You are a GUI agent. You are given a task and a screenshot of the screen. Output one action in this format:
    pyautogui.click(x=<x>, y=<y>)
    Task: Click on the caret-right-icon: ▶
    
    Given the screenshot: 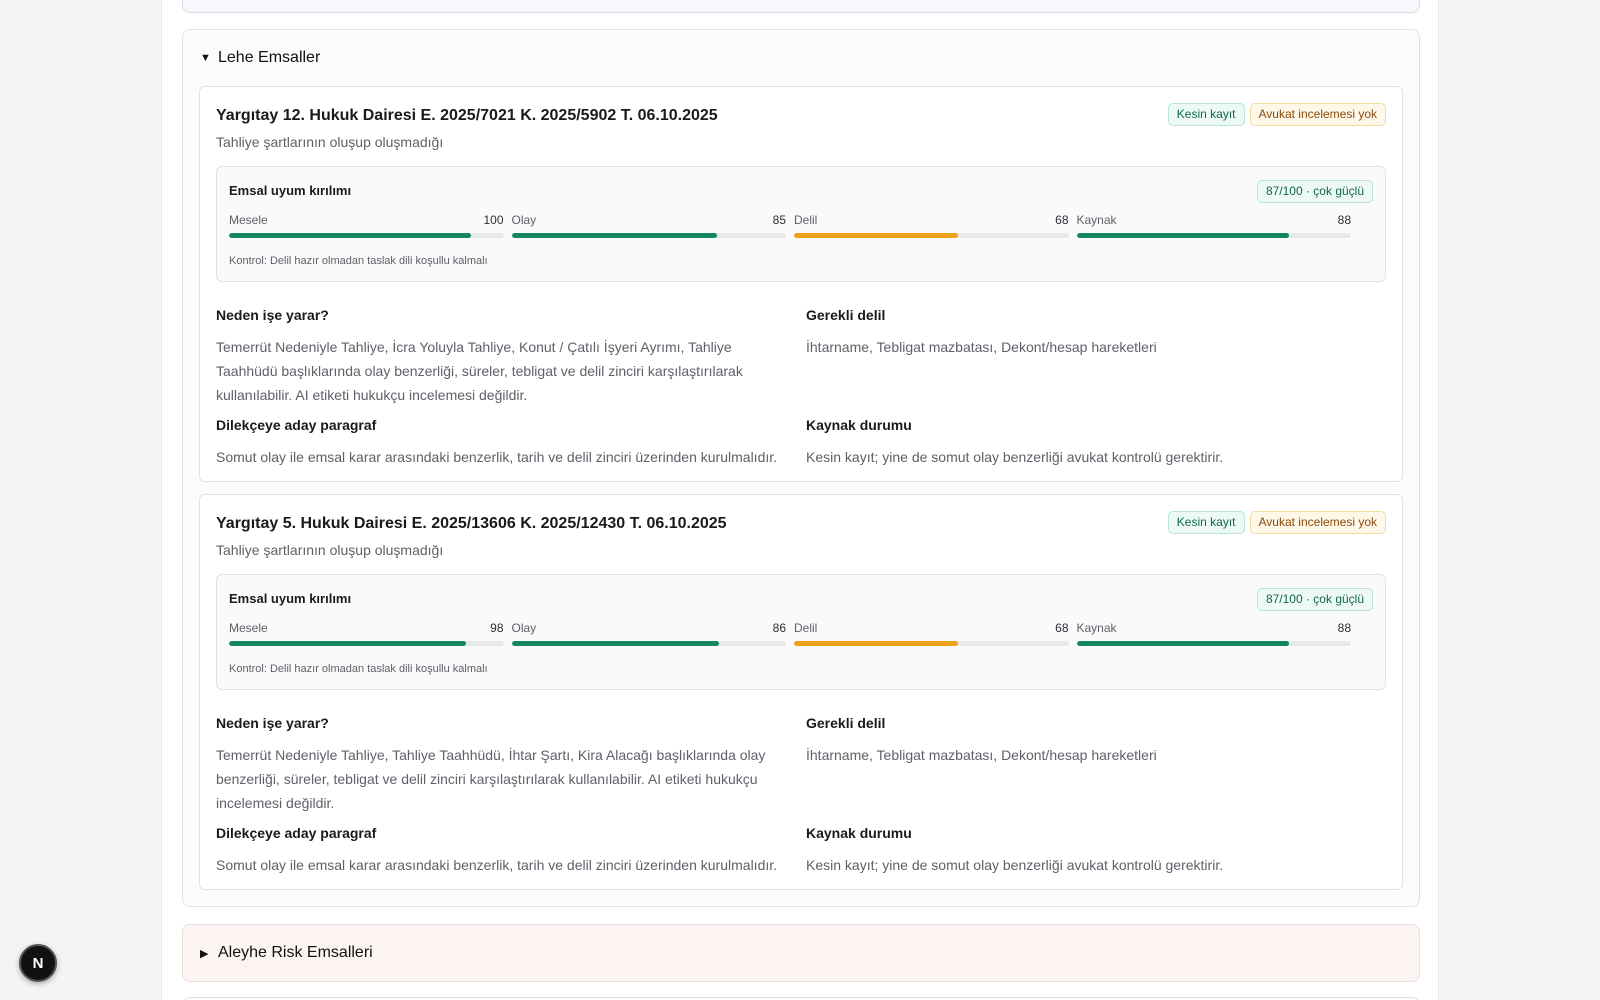 What is the action you would take?
    pyautogui.click(x=204, y=953)
    